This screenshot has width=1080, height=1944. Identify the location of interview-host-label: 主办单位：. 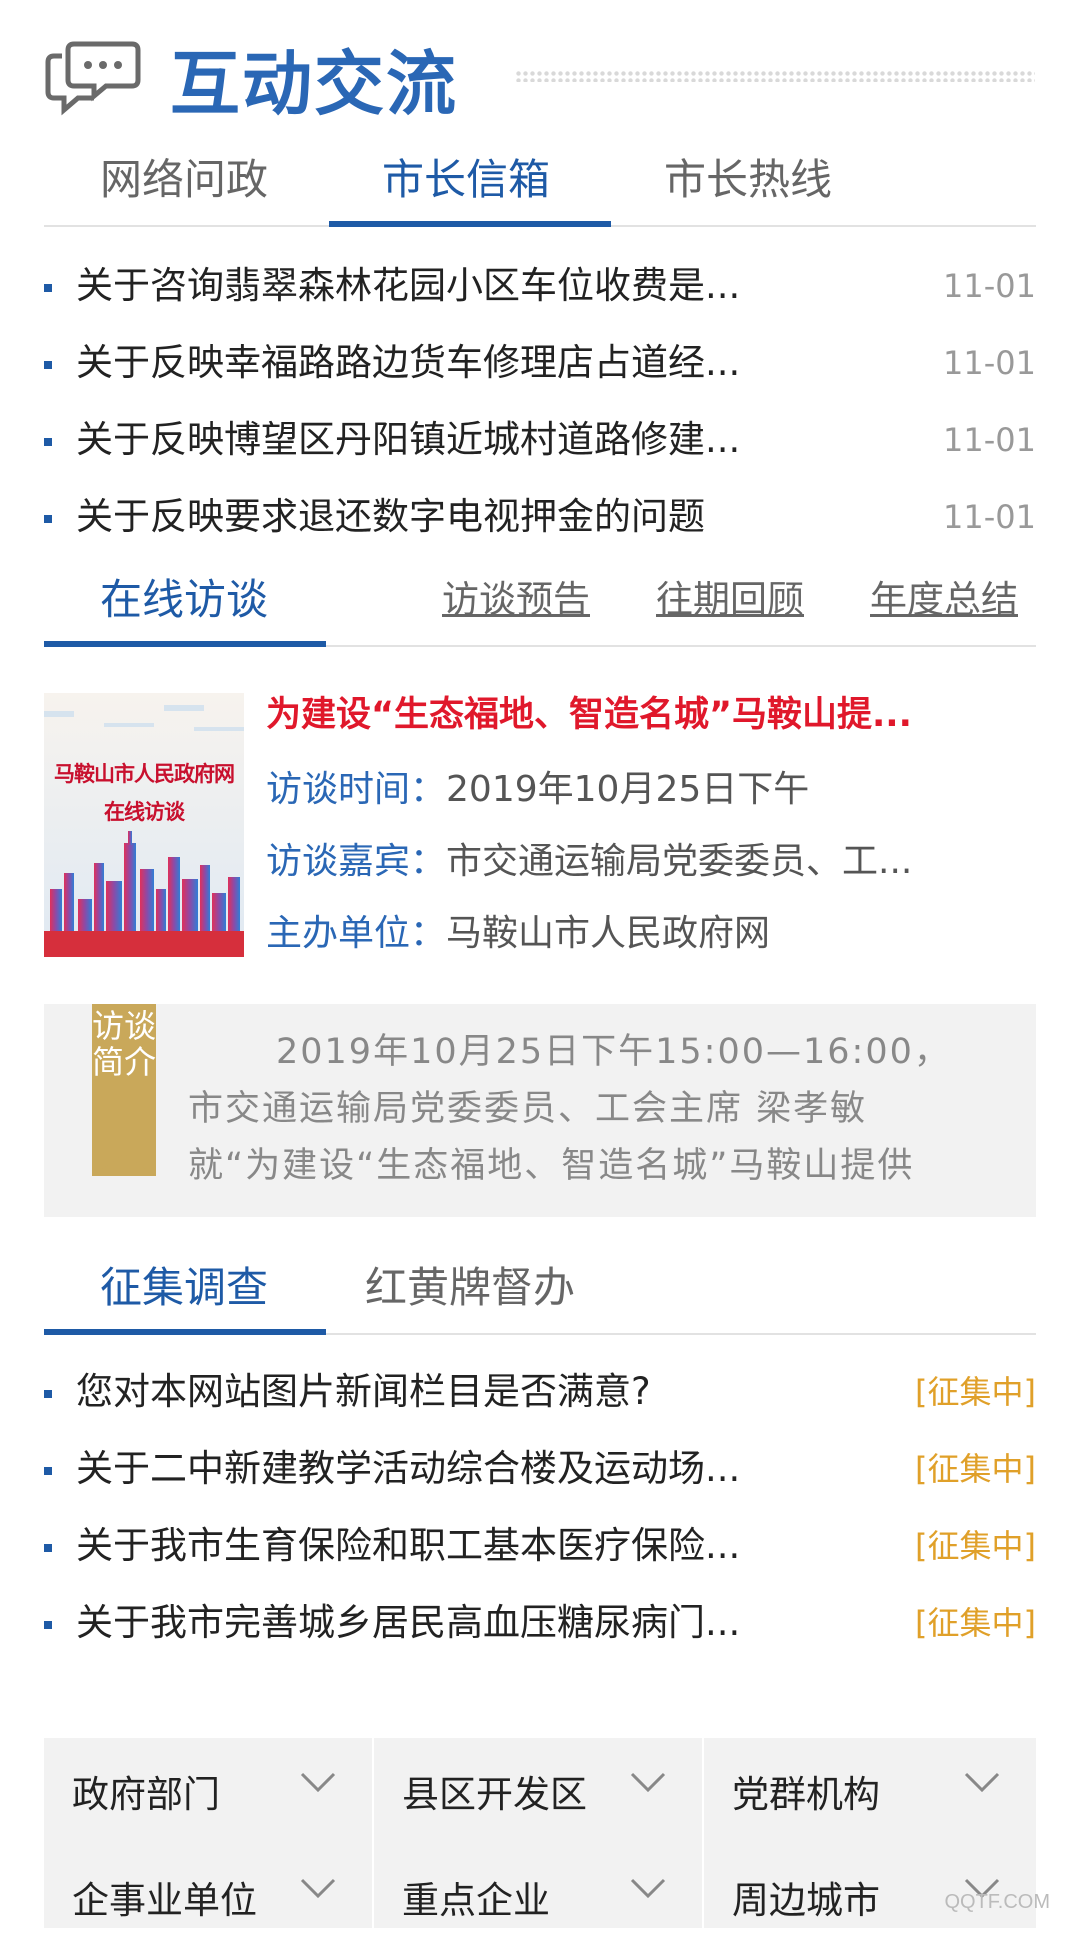
(356, 933).